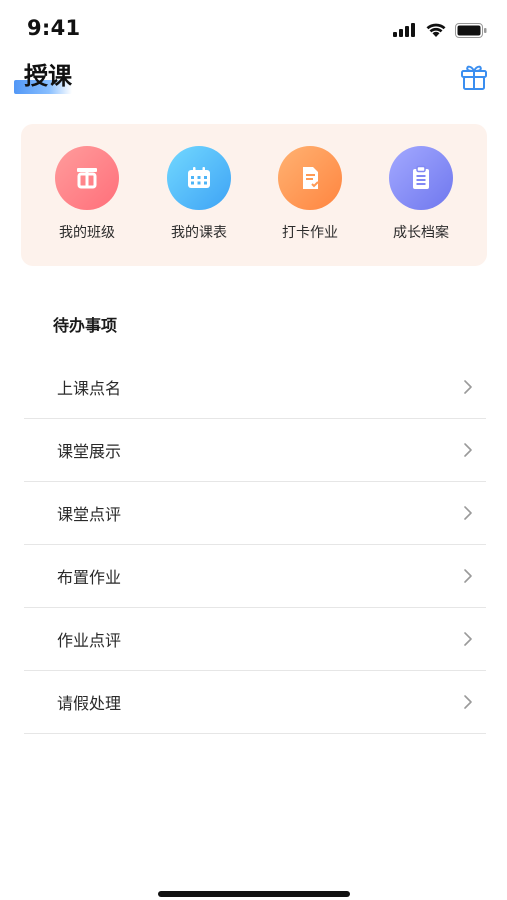 This screenshot has height=900, width=507. What do you see at coordinates (421, 233) in the screenshot?
I see `quick-action-label: 成长档案` at bounding box center [421, 233].